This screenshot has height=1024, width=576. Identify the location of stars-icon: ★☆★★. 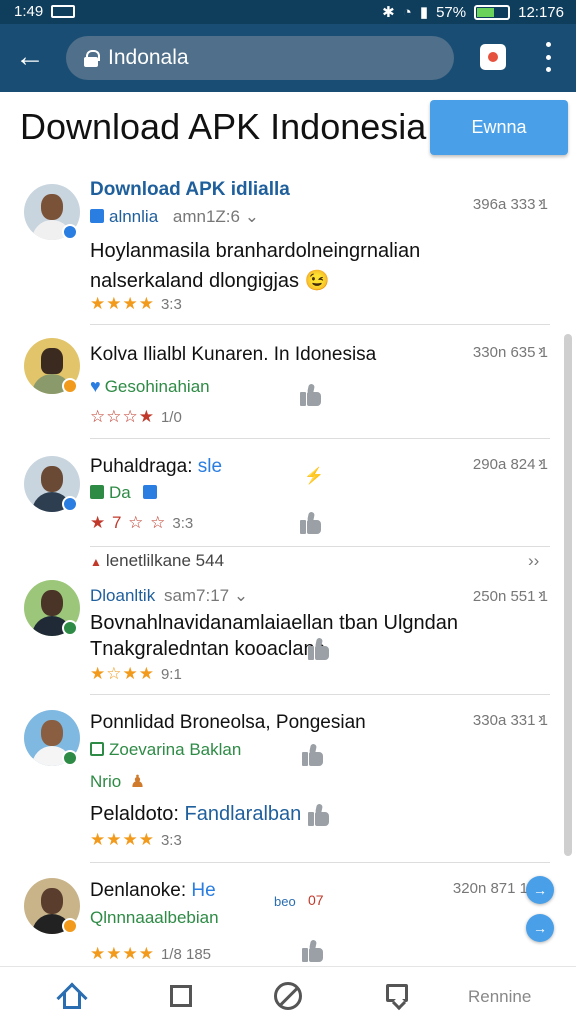
(122, 673).